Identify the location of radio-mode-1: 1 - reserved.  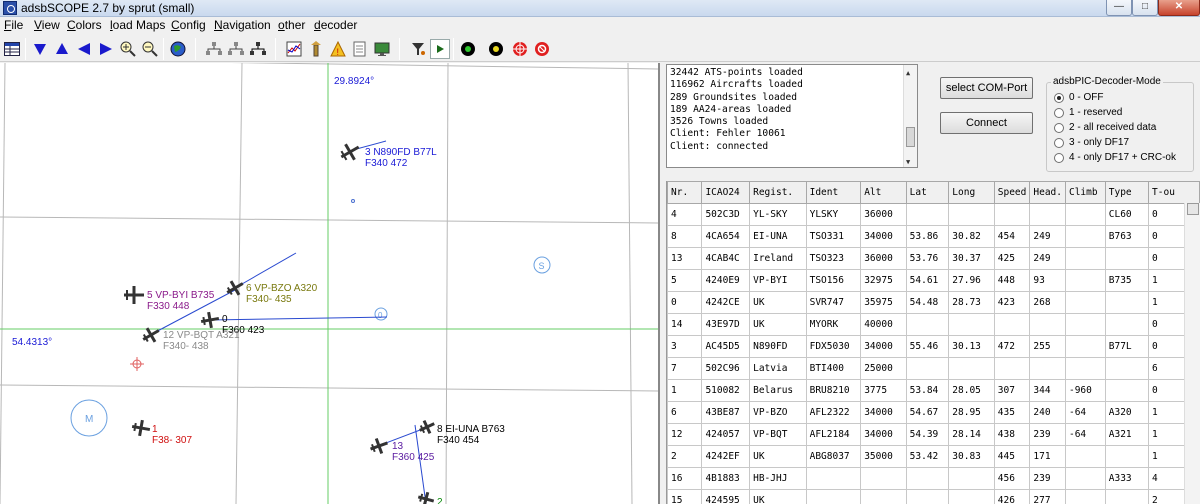
(1088, 112).